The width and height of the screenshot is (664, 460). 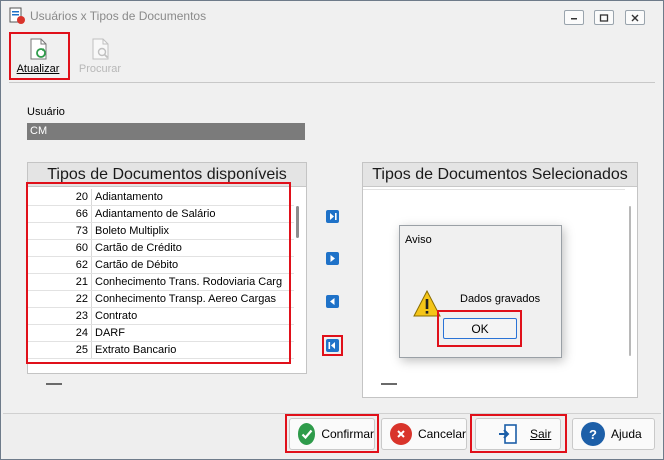 I want to click on add-all-button, so click(x=332, y=216).